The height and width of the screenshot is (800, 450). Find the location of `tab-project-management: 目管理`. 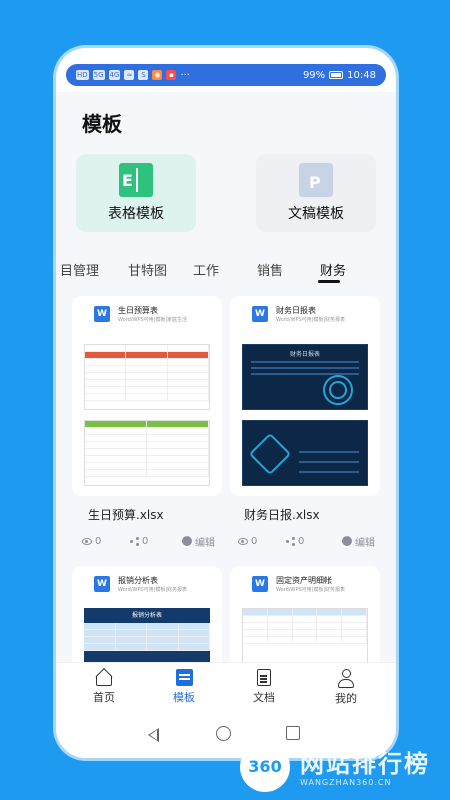

tab-project-management: 目管理 is located at coordinates (79, 269).